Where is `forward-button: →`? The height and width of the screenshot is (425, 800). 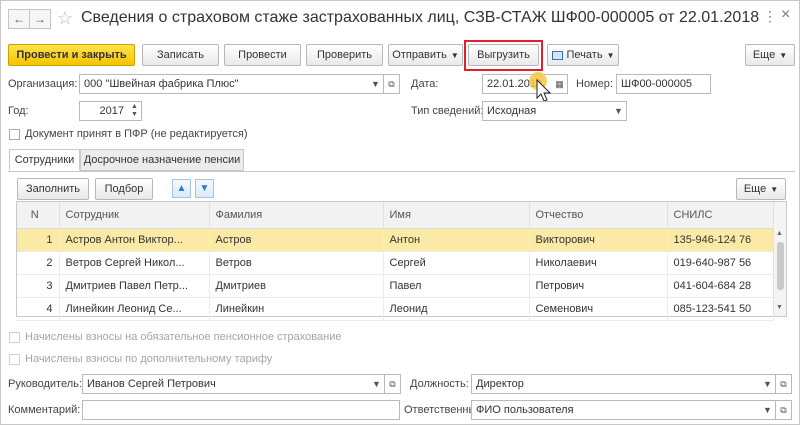 forward-button: → is located at coordinates (40, 19).